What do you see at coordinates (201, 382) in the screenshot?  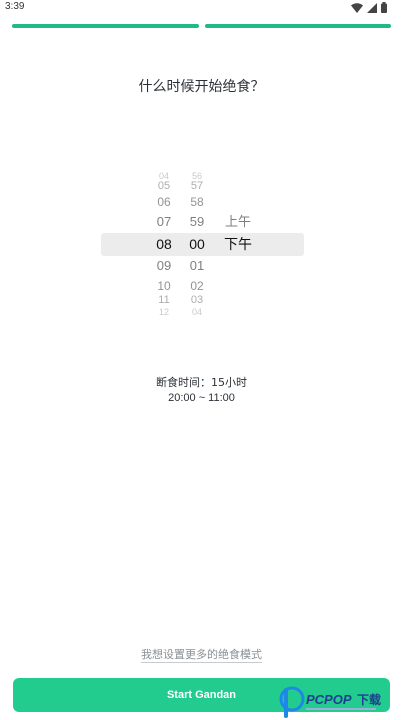 I see `fasting-duration: 断食时间：15小时` at bounding box center [201, 382].